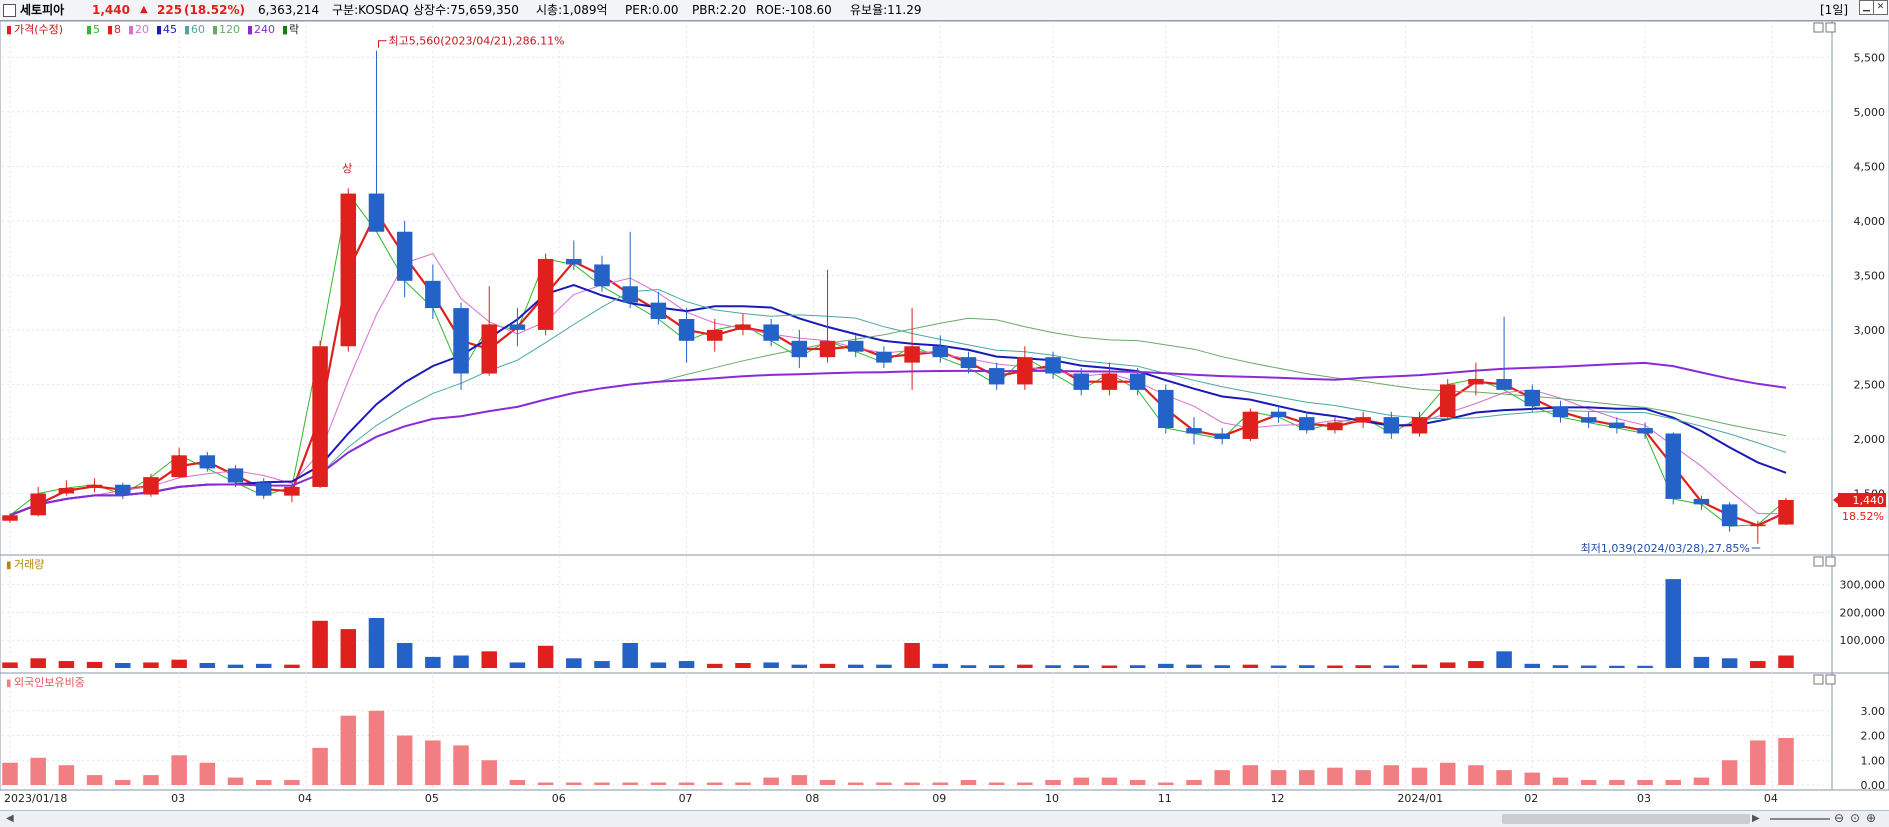  What do you see at coordinates (1871, 818) in the screenshot?
I see `zoom-in-icon: ⊕` at bounding box center [1871, 818].